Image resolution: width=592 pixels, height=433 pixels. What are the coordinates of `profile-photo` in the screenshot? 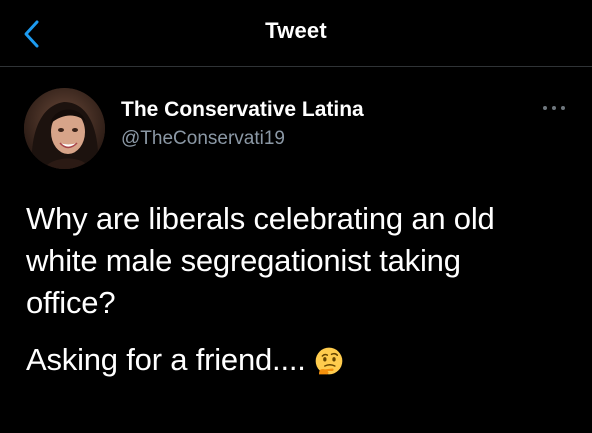 It's located at (64, 128).